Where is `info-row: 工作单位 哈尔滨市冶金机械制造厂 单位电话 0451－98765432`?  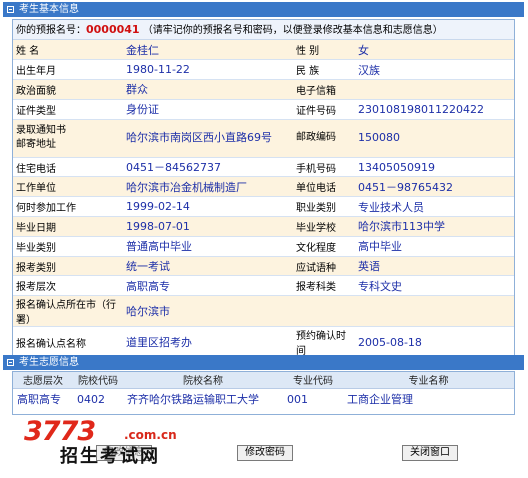
info-row: 工作单位 哈尔滨市冶金机械制造厂 单位电话 0451－98765432 is located at coordinates (263, 187).